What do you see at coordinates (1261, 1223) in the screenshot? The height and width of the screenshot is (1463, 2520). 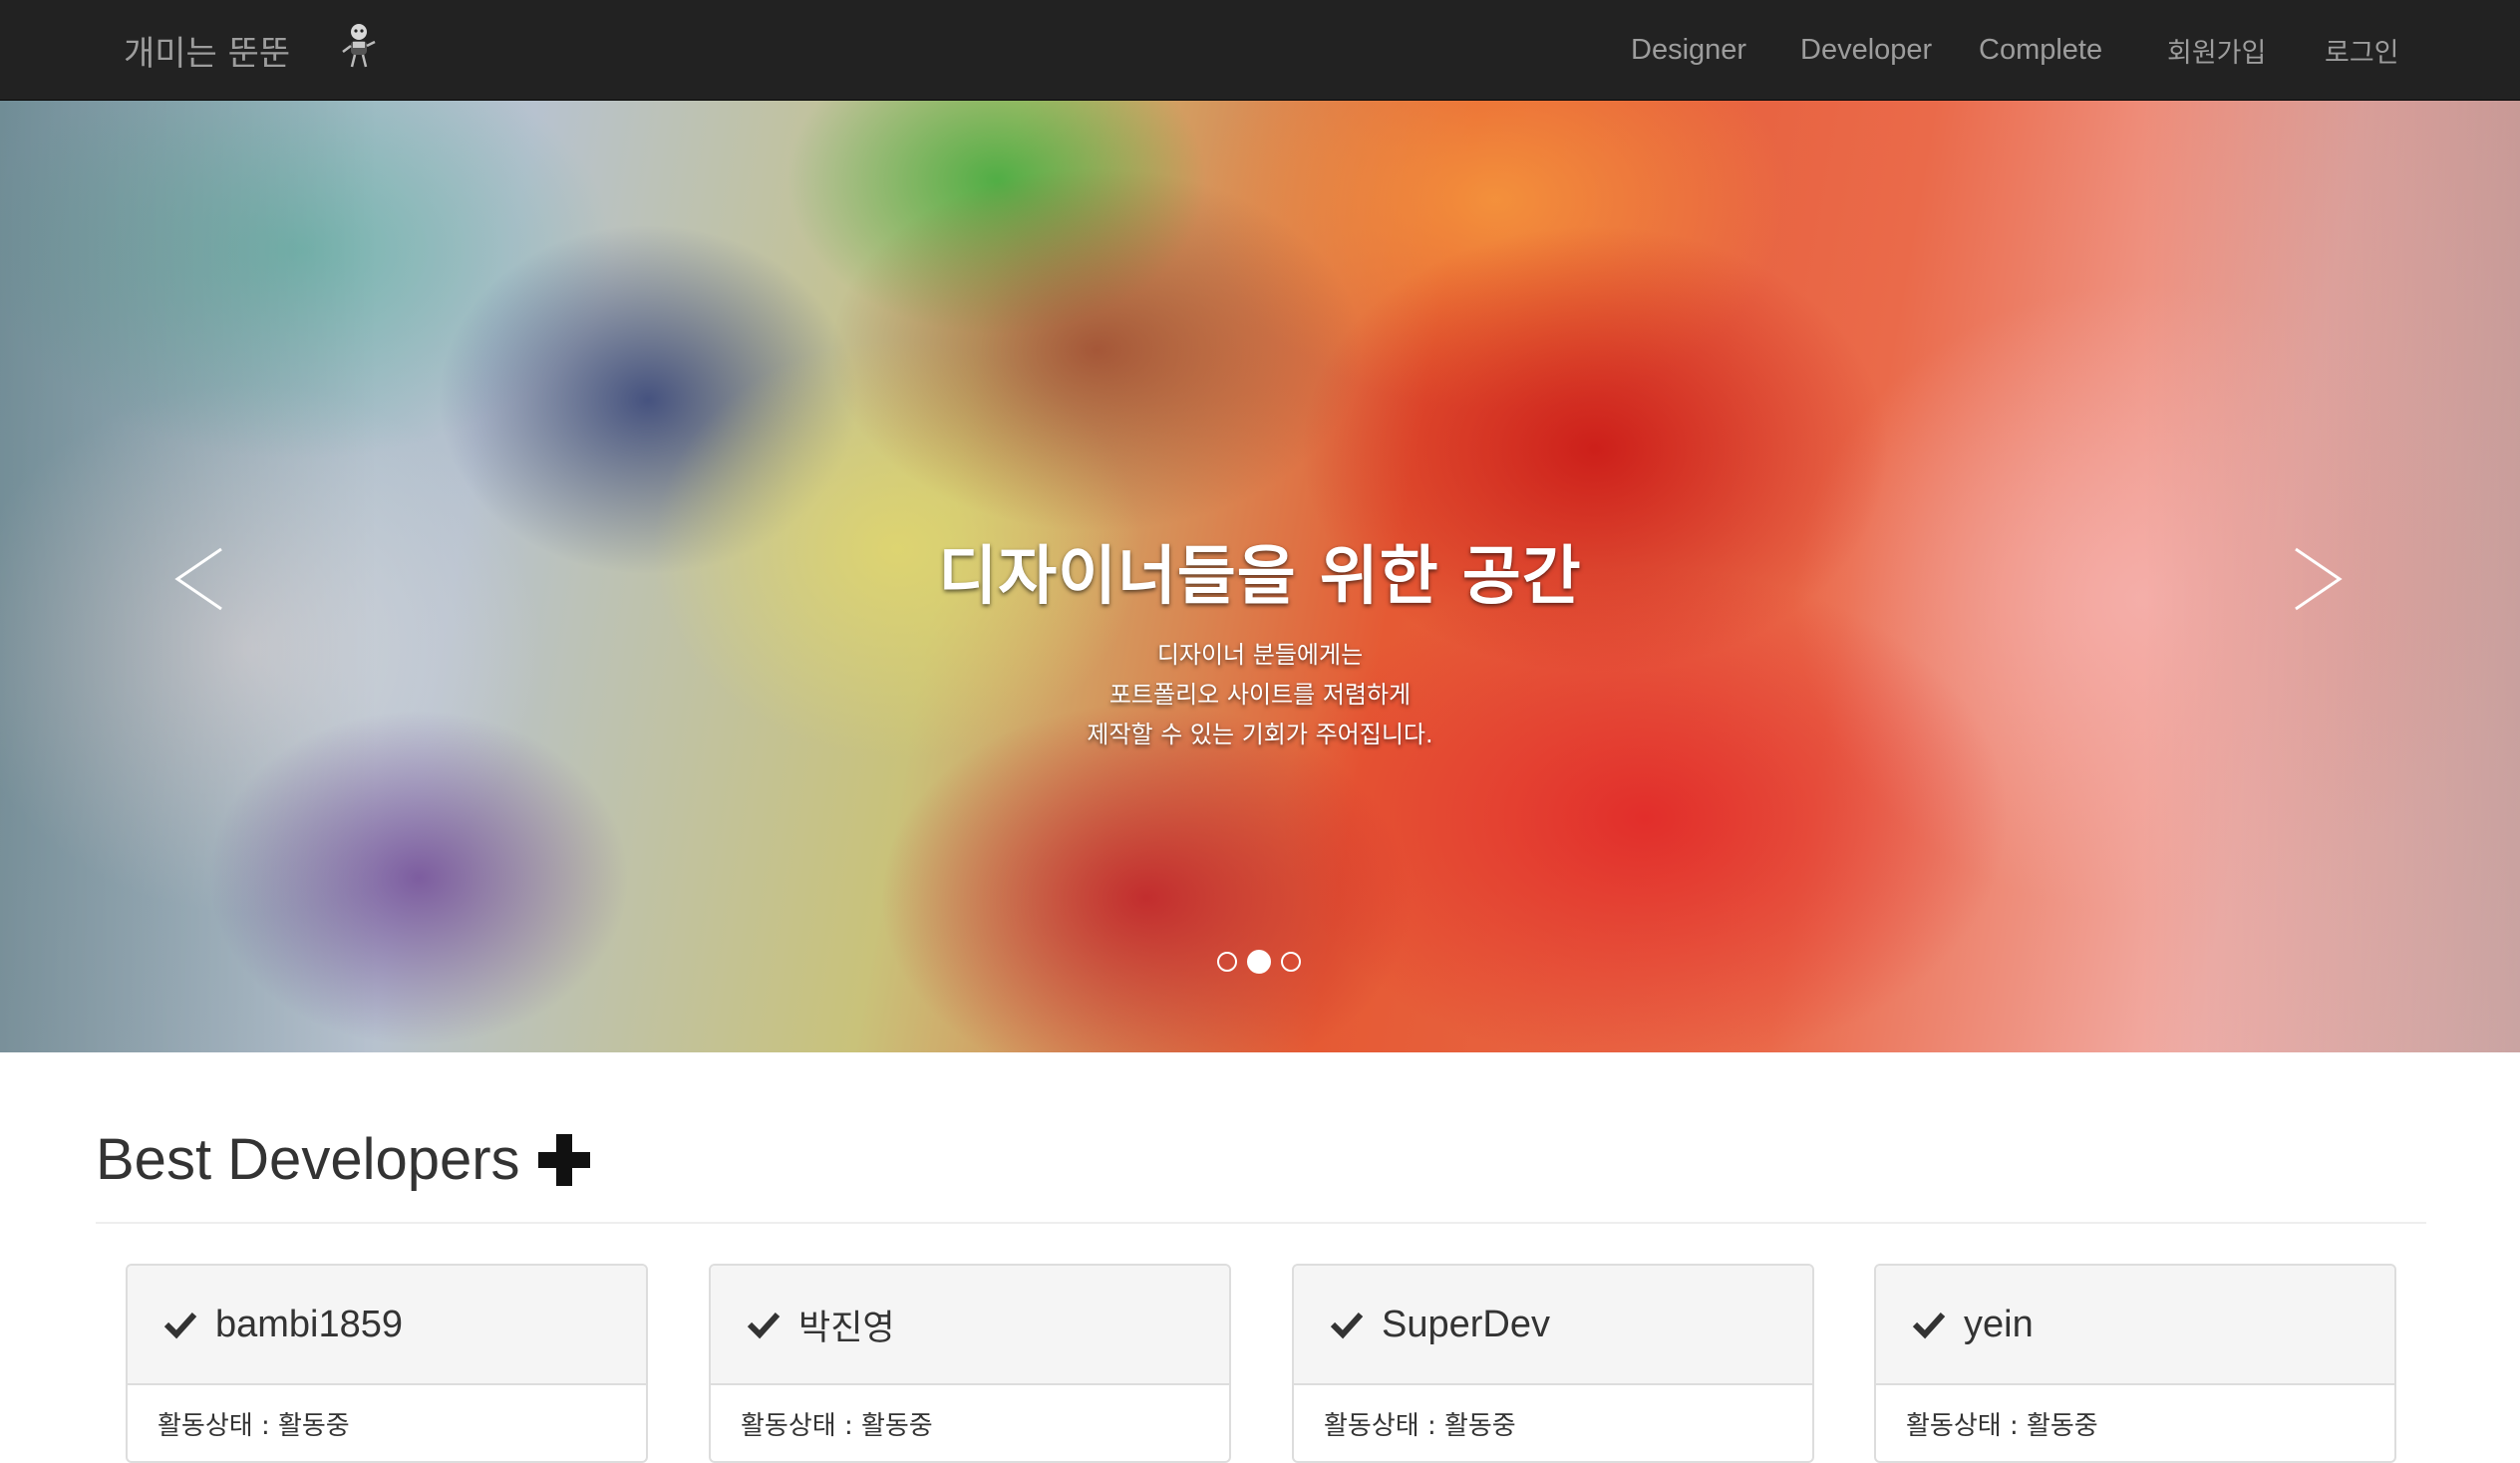 I see `section-divider` at bounding box center [1261, 1223].